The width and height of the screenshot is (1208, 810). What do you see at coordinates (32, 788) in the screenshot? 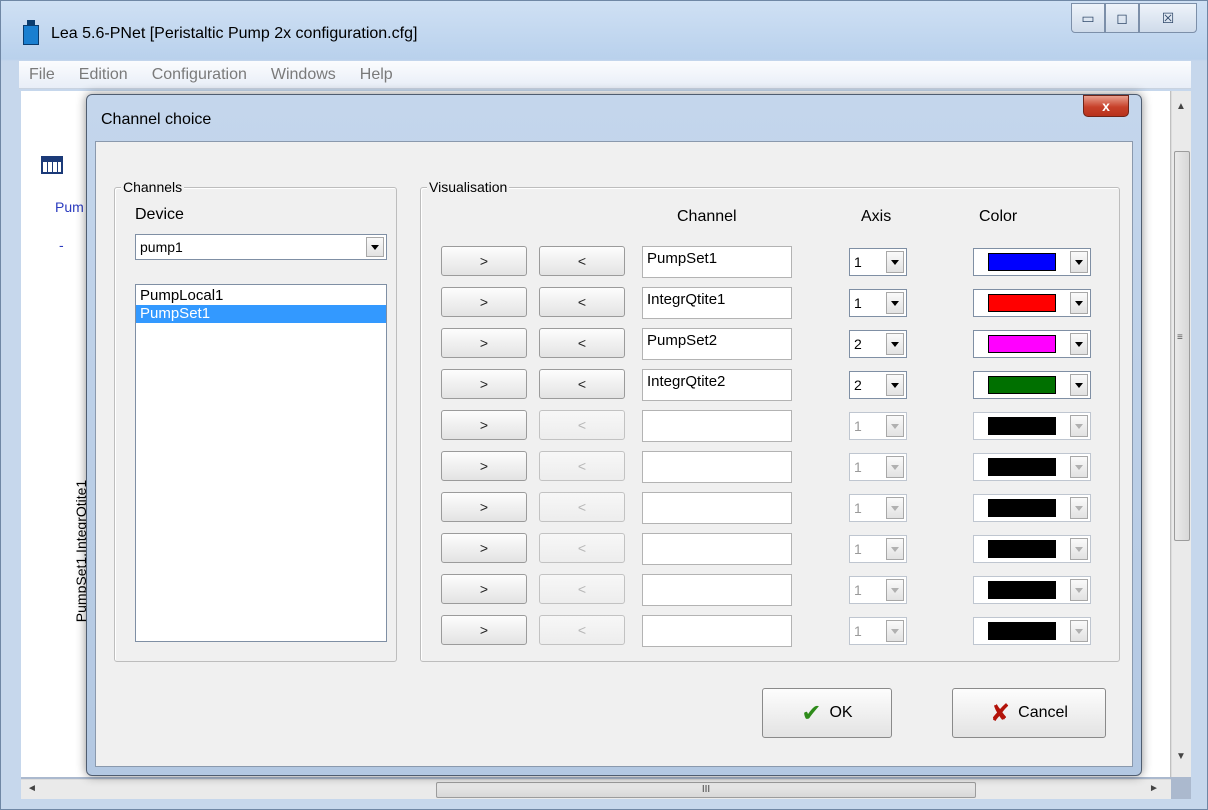
I see `scroll-left-icon: ◄` at bounding box center [32, 788].